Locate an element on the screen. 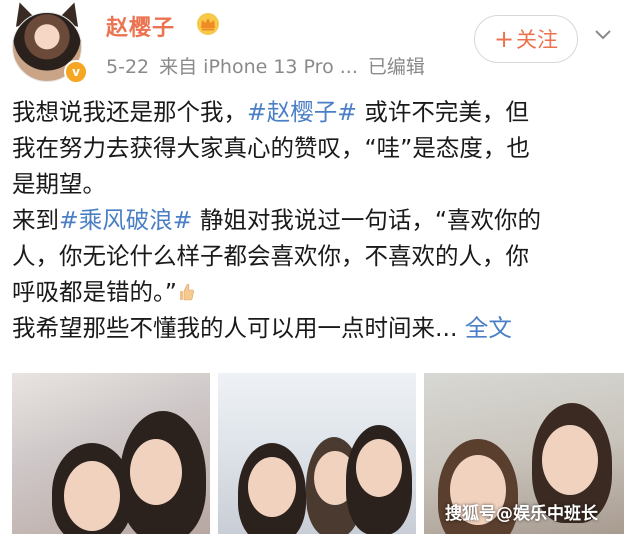 The width and height of the screenshot is (624, 534). post-line: 来到#乘风破浪# 静姐对我说过一句话，“喜欢你的 is located at coordinates (315, 220).